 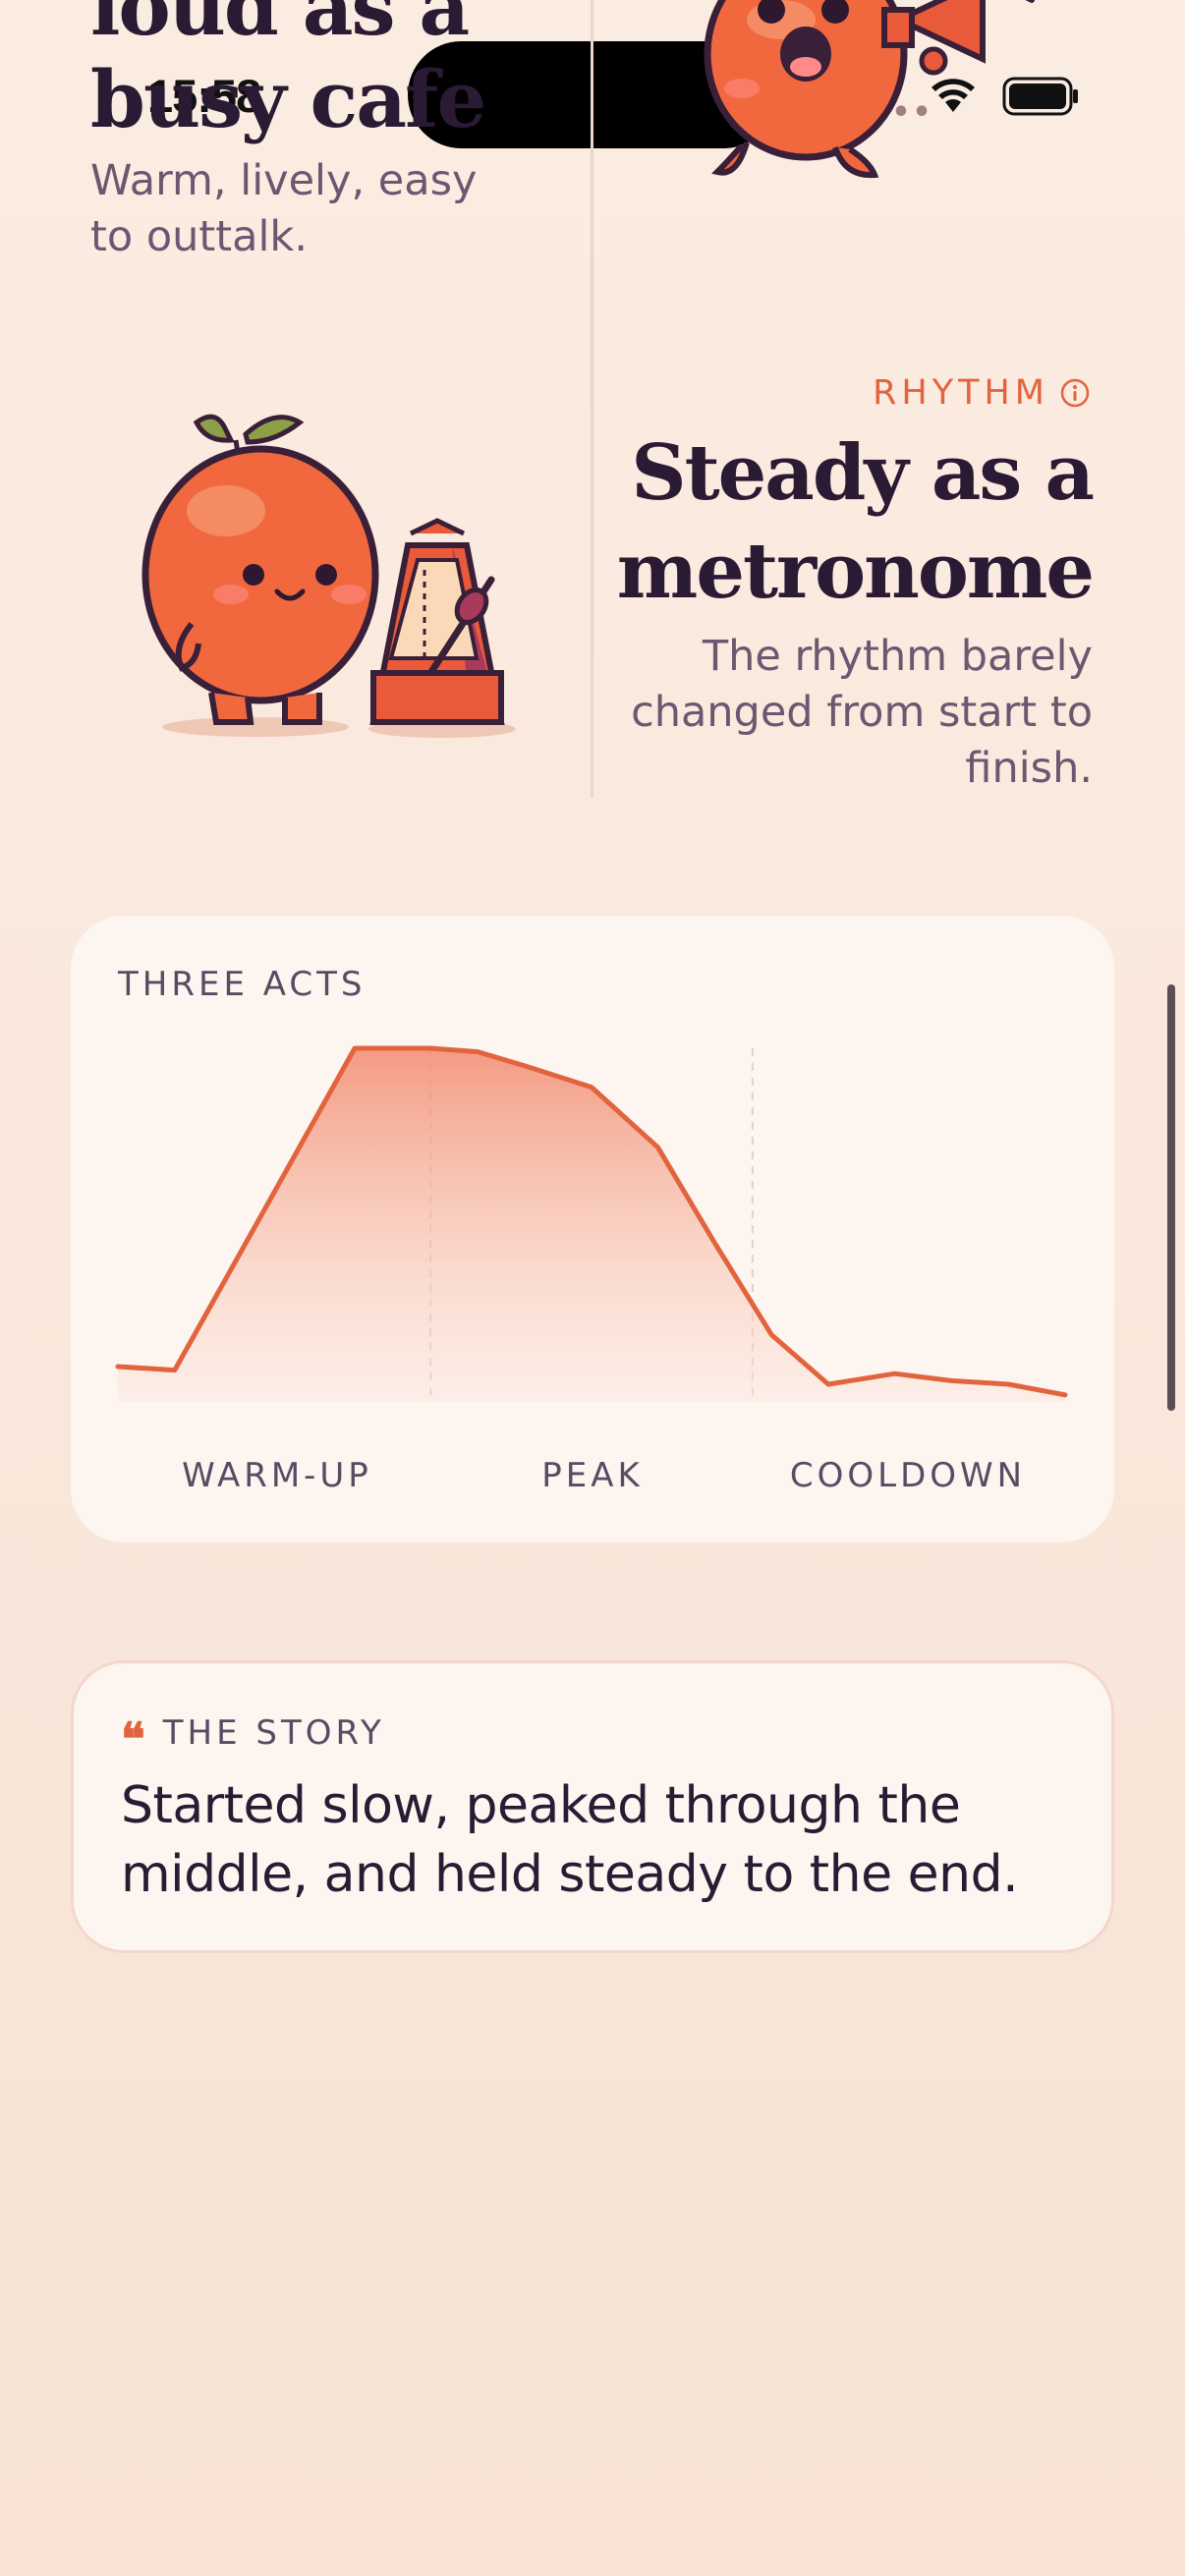 What do you see at coordinates (1075, 393) in the screenshot?
I see `info-icon` at bounding box center [1075, 393].